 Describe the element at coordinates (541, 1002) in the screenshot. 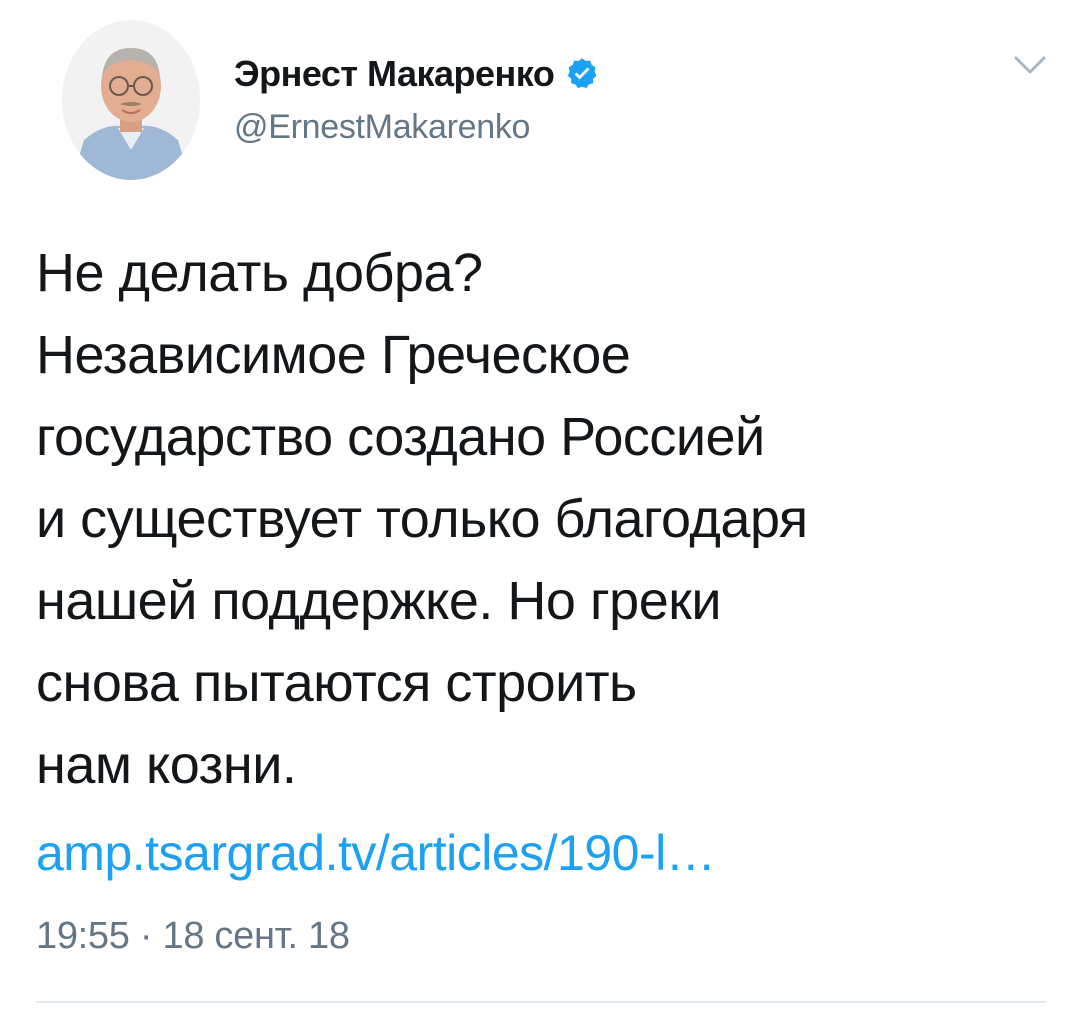

I see `divider` at that location.